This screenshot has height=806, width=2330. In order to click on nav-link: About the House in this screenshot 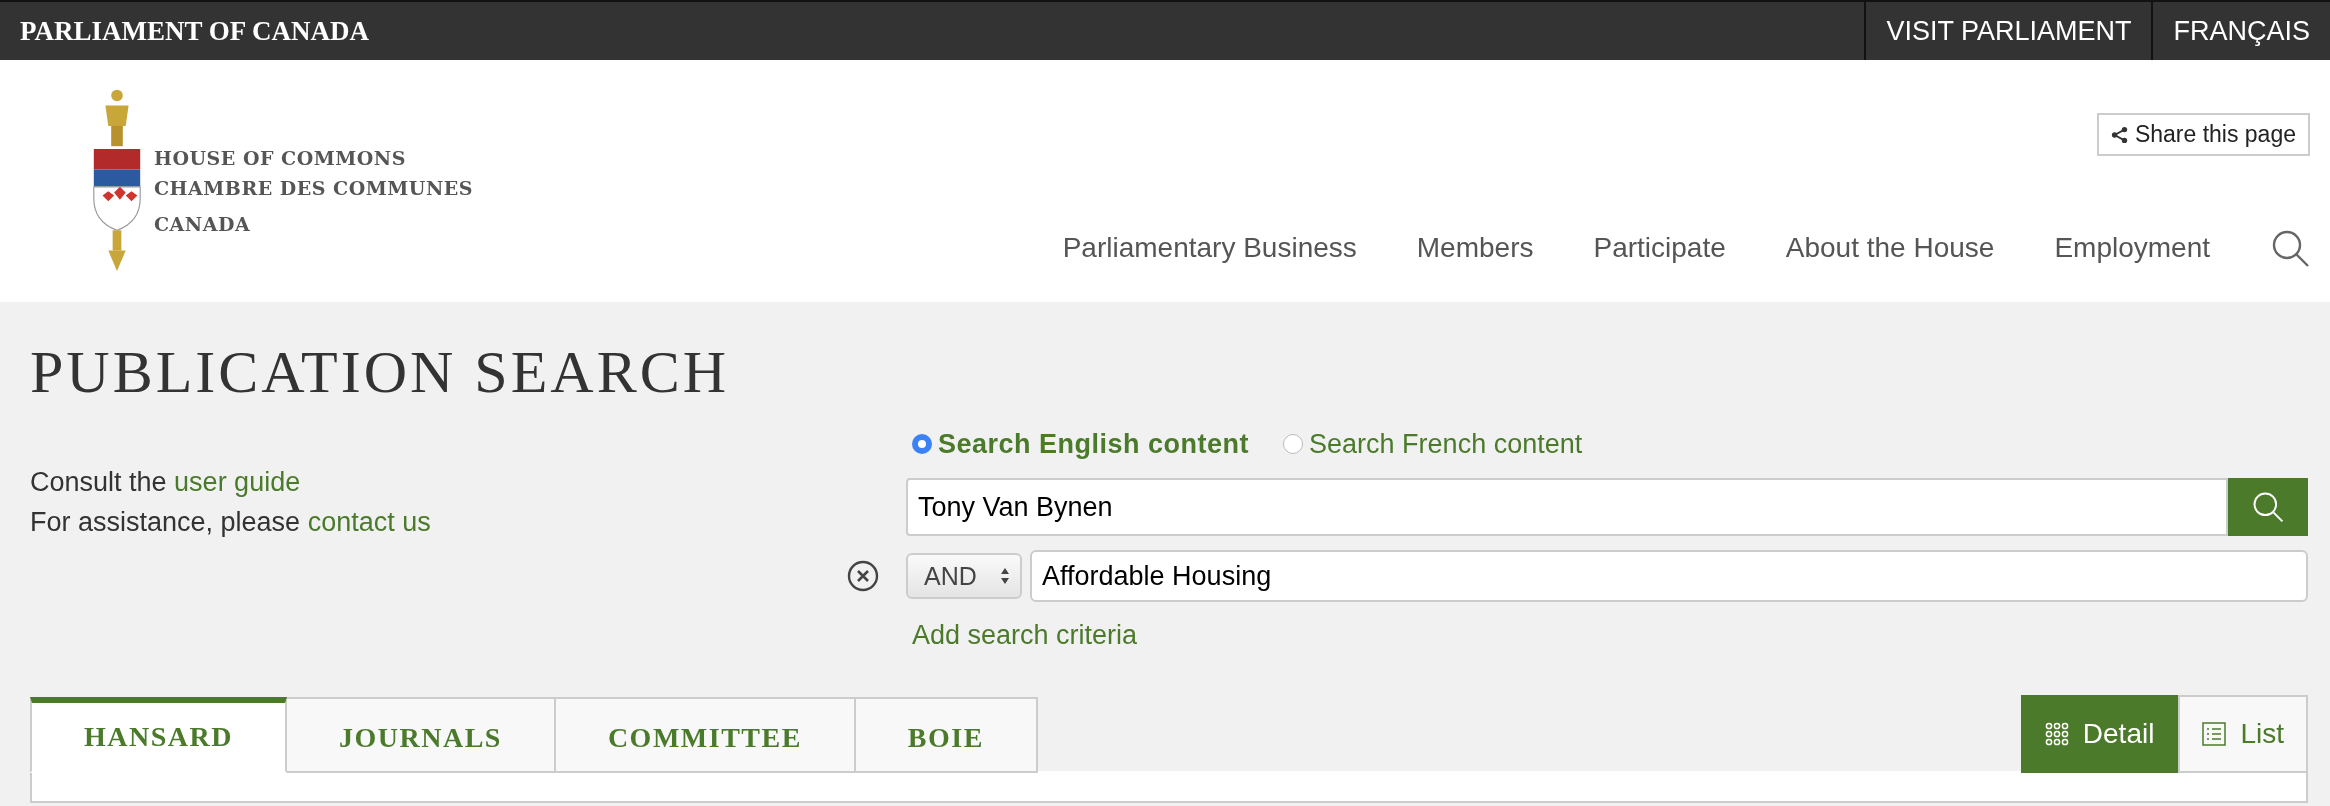, I will do `click(1890, 248)`.